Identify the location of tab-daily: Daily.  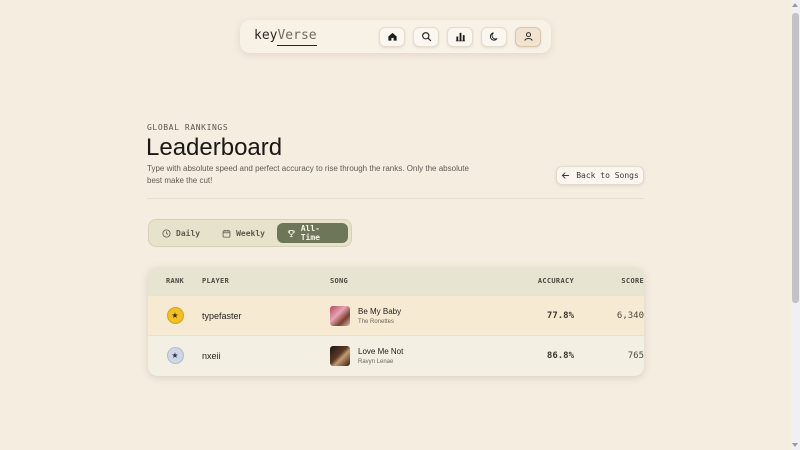
(181, 233).